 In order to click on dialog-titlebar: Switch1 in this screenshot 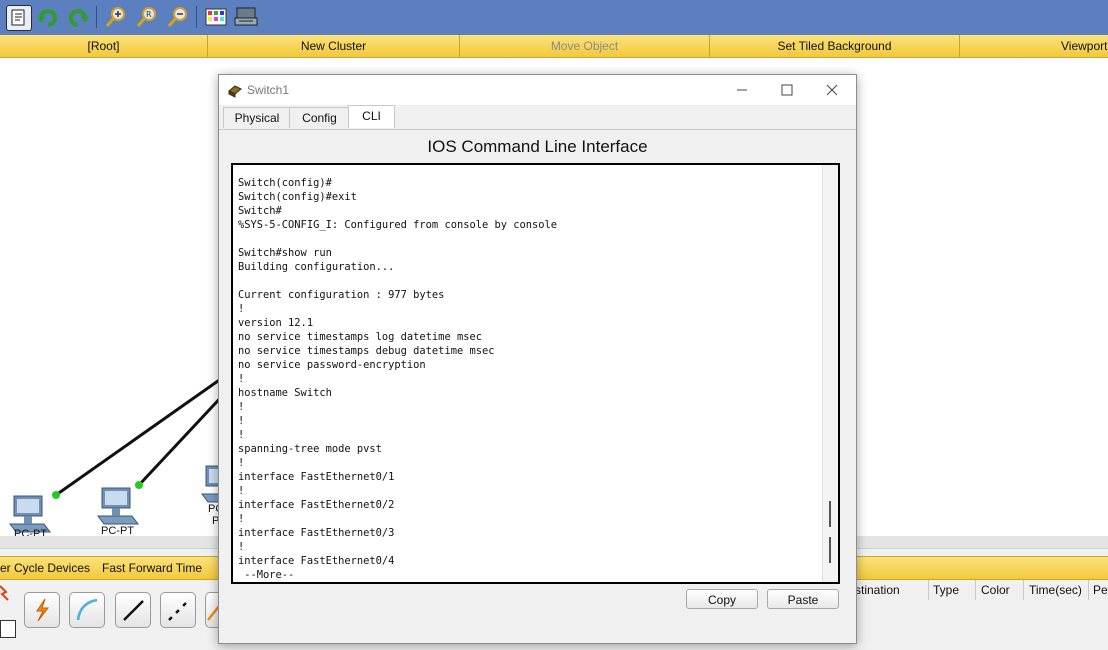, I will do `click(537, 90)`.